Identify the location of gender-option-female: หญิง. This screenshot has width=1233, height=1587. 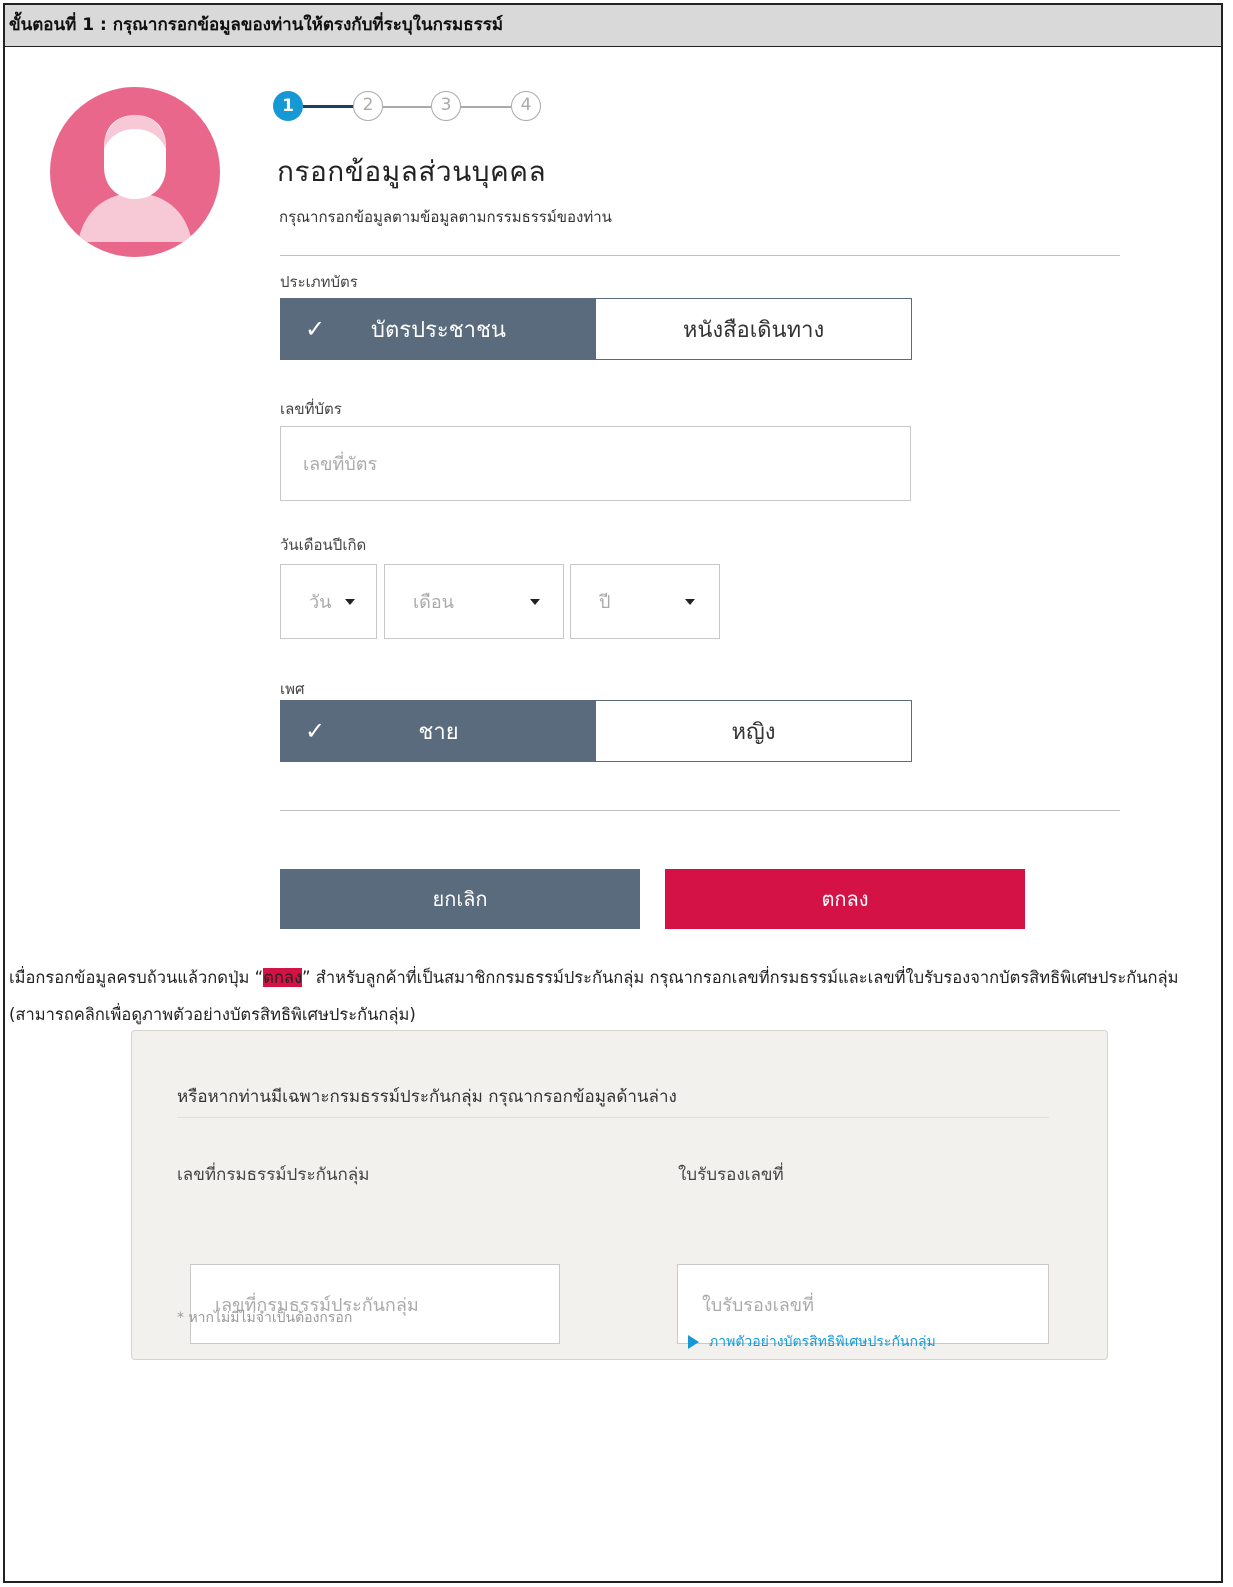
(753, 731).